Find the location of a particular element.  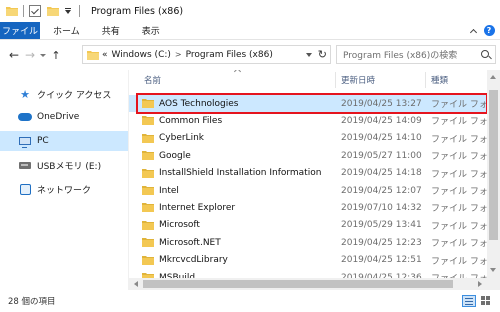

vertical-scrollbar is located at coordinates (493, 180).